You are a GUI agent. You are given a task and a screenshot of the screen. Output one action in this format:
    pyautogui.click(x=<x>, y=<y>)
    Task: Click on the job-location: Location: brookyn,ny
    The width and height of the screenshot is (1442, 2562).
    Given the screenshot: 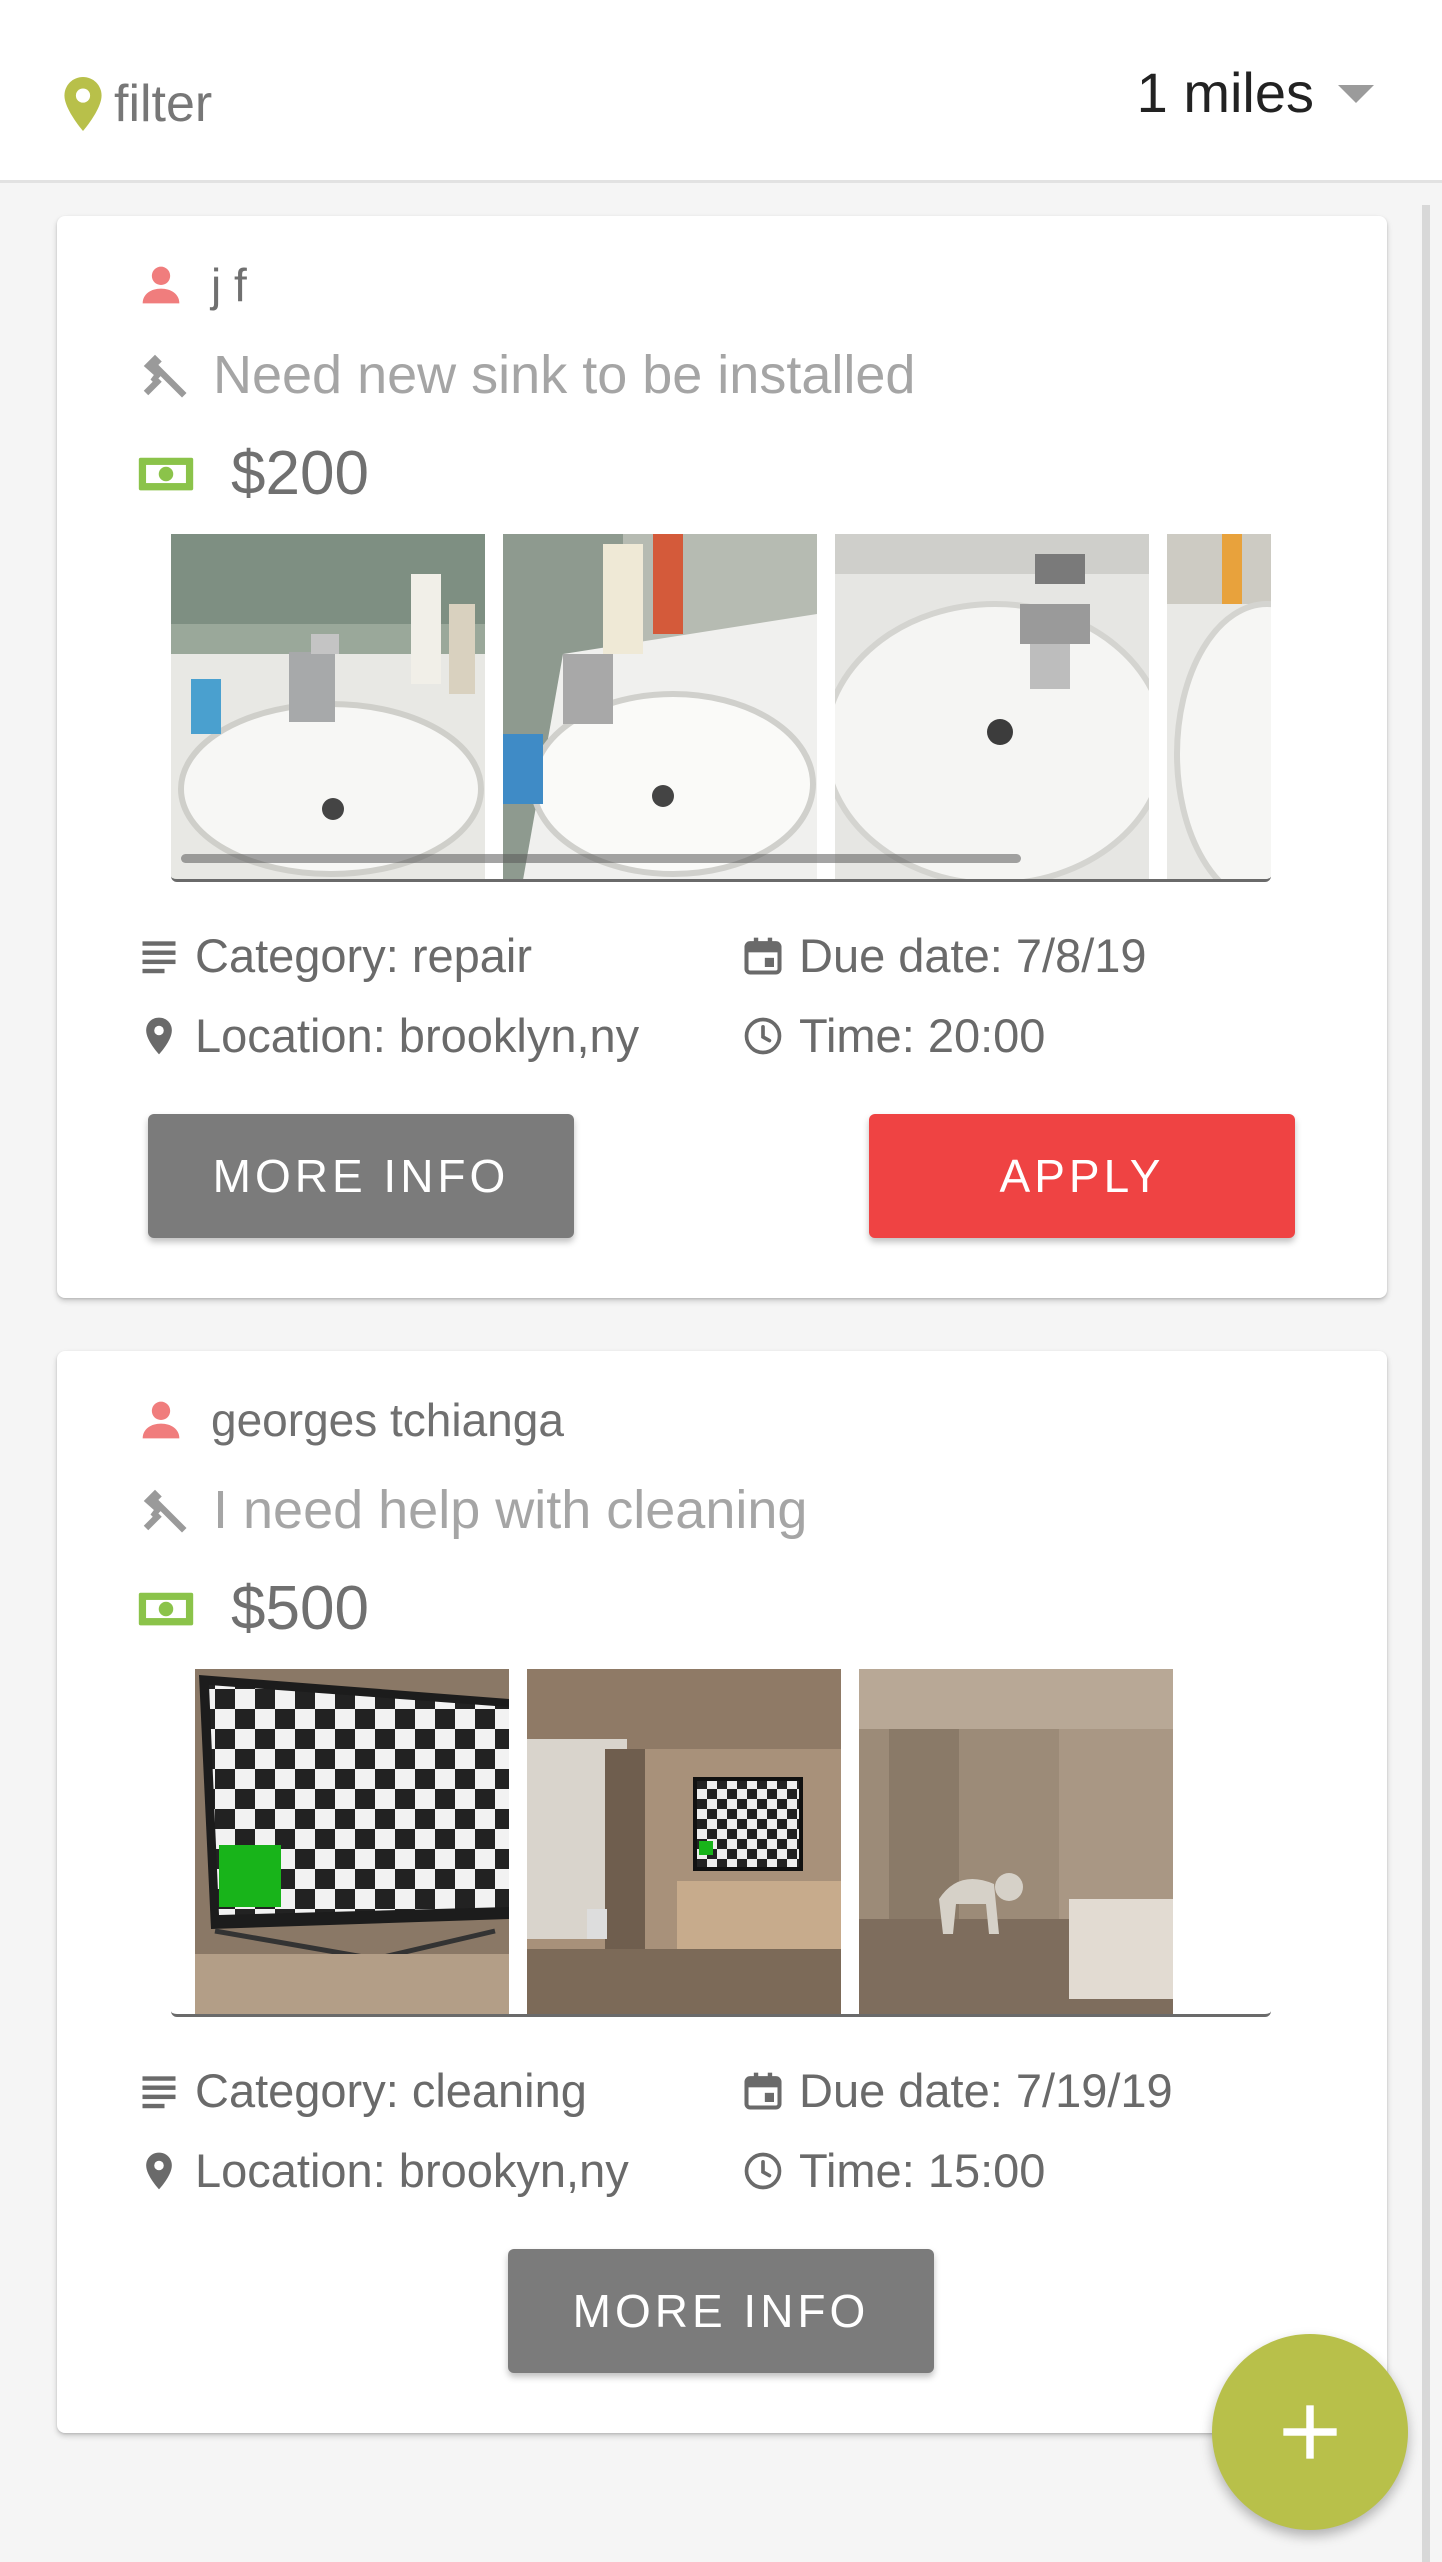 What is the action you would take?
    pyautogui.click(x=383, y=2170)
    